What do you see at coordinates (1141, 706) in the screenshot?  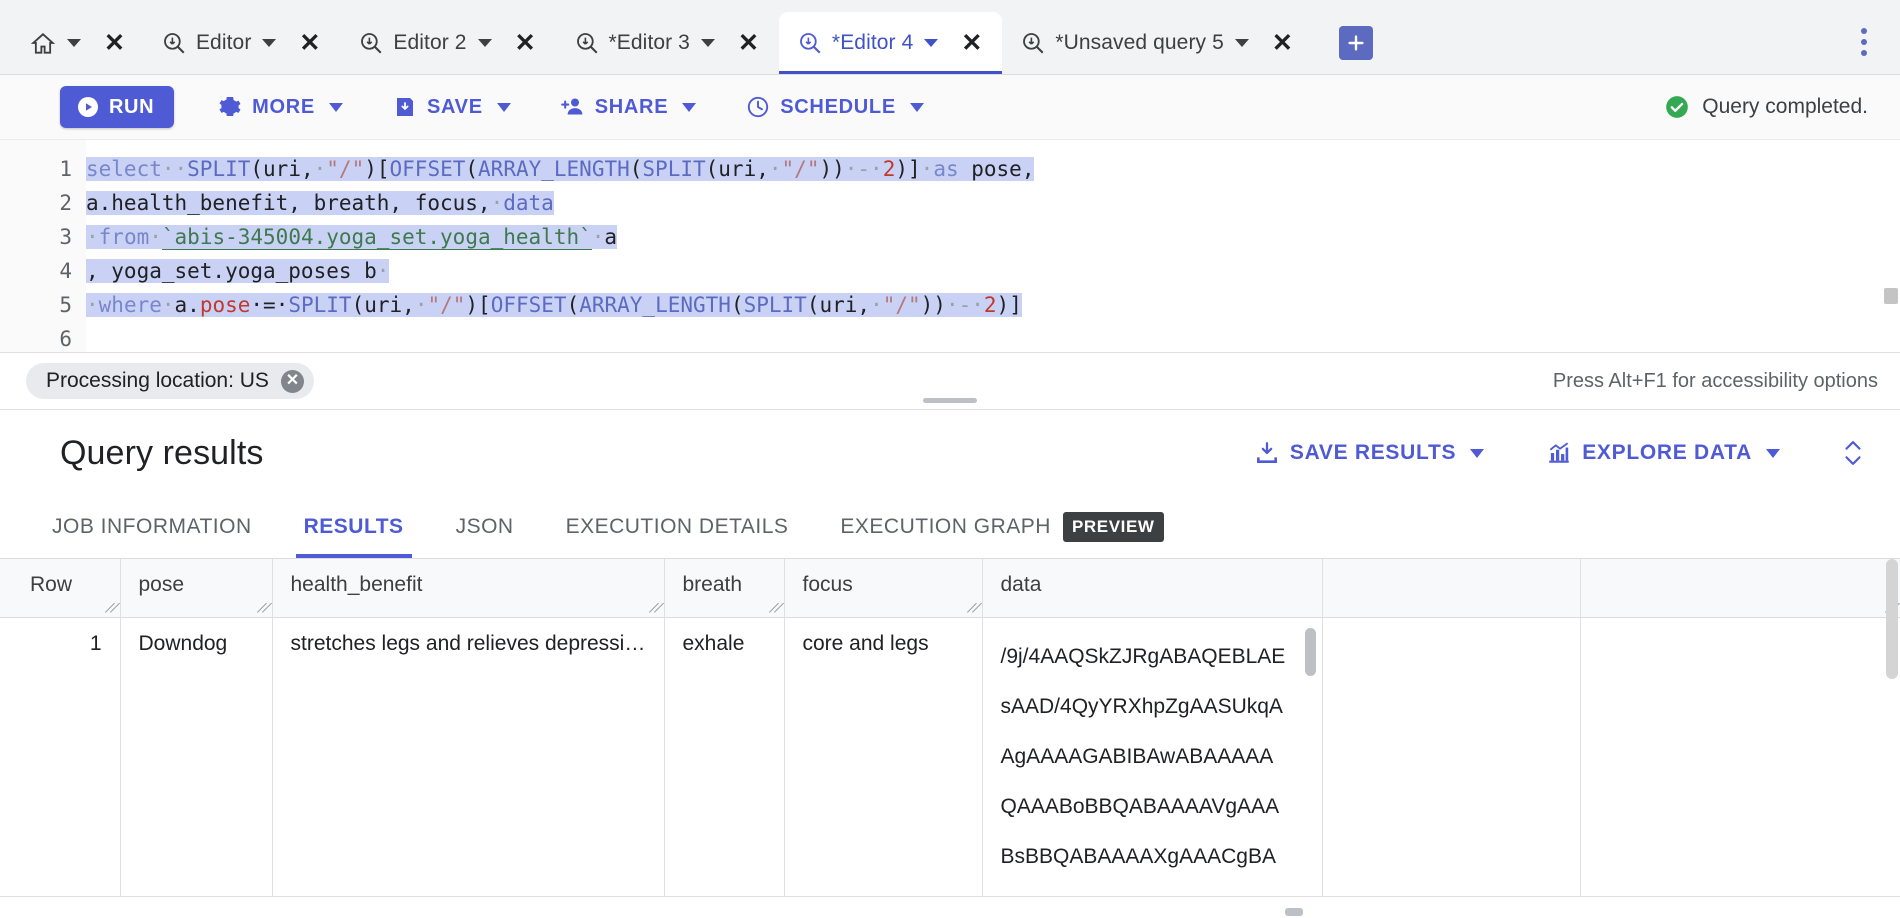 I see `cell-data-line: sAAD/4QyYRXhpZgAASUkqA` at bounding box center [1141, 706].